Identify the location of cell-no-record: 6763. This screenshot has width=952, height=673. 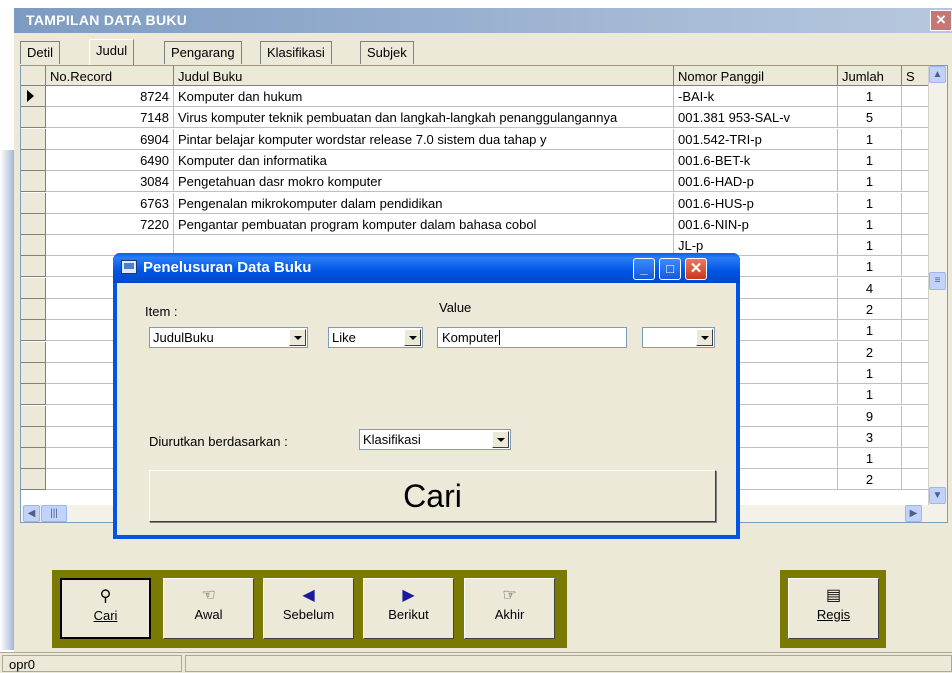
(110, 203).